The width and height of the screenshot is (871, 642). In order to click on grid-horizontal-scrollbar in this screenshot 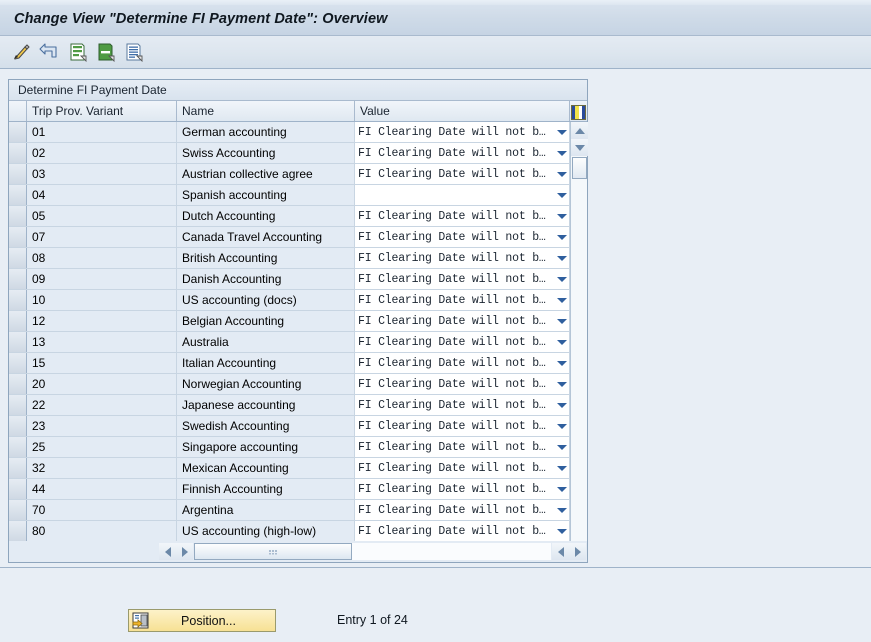, I will do `click(298, 551)`.